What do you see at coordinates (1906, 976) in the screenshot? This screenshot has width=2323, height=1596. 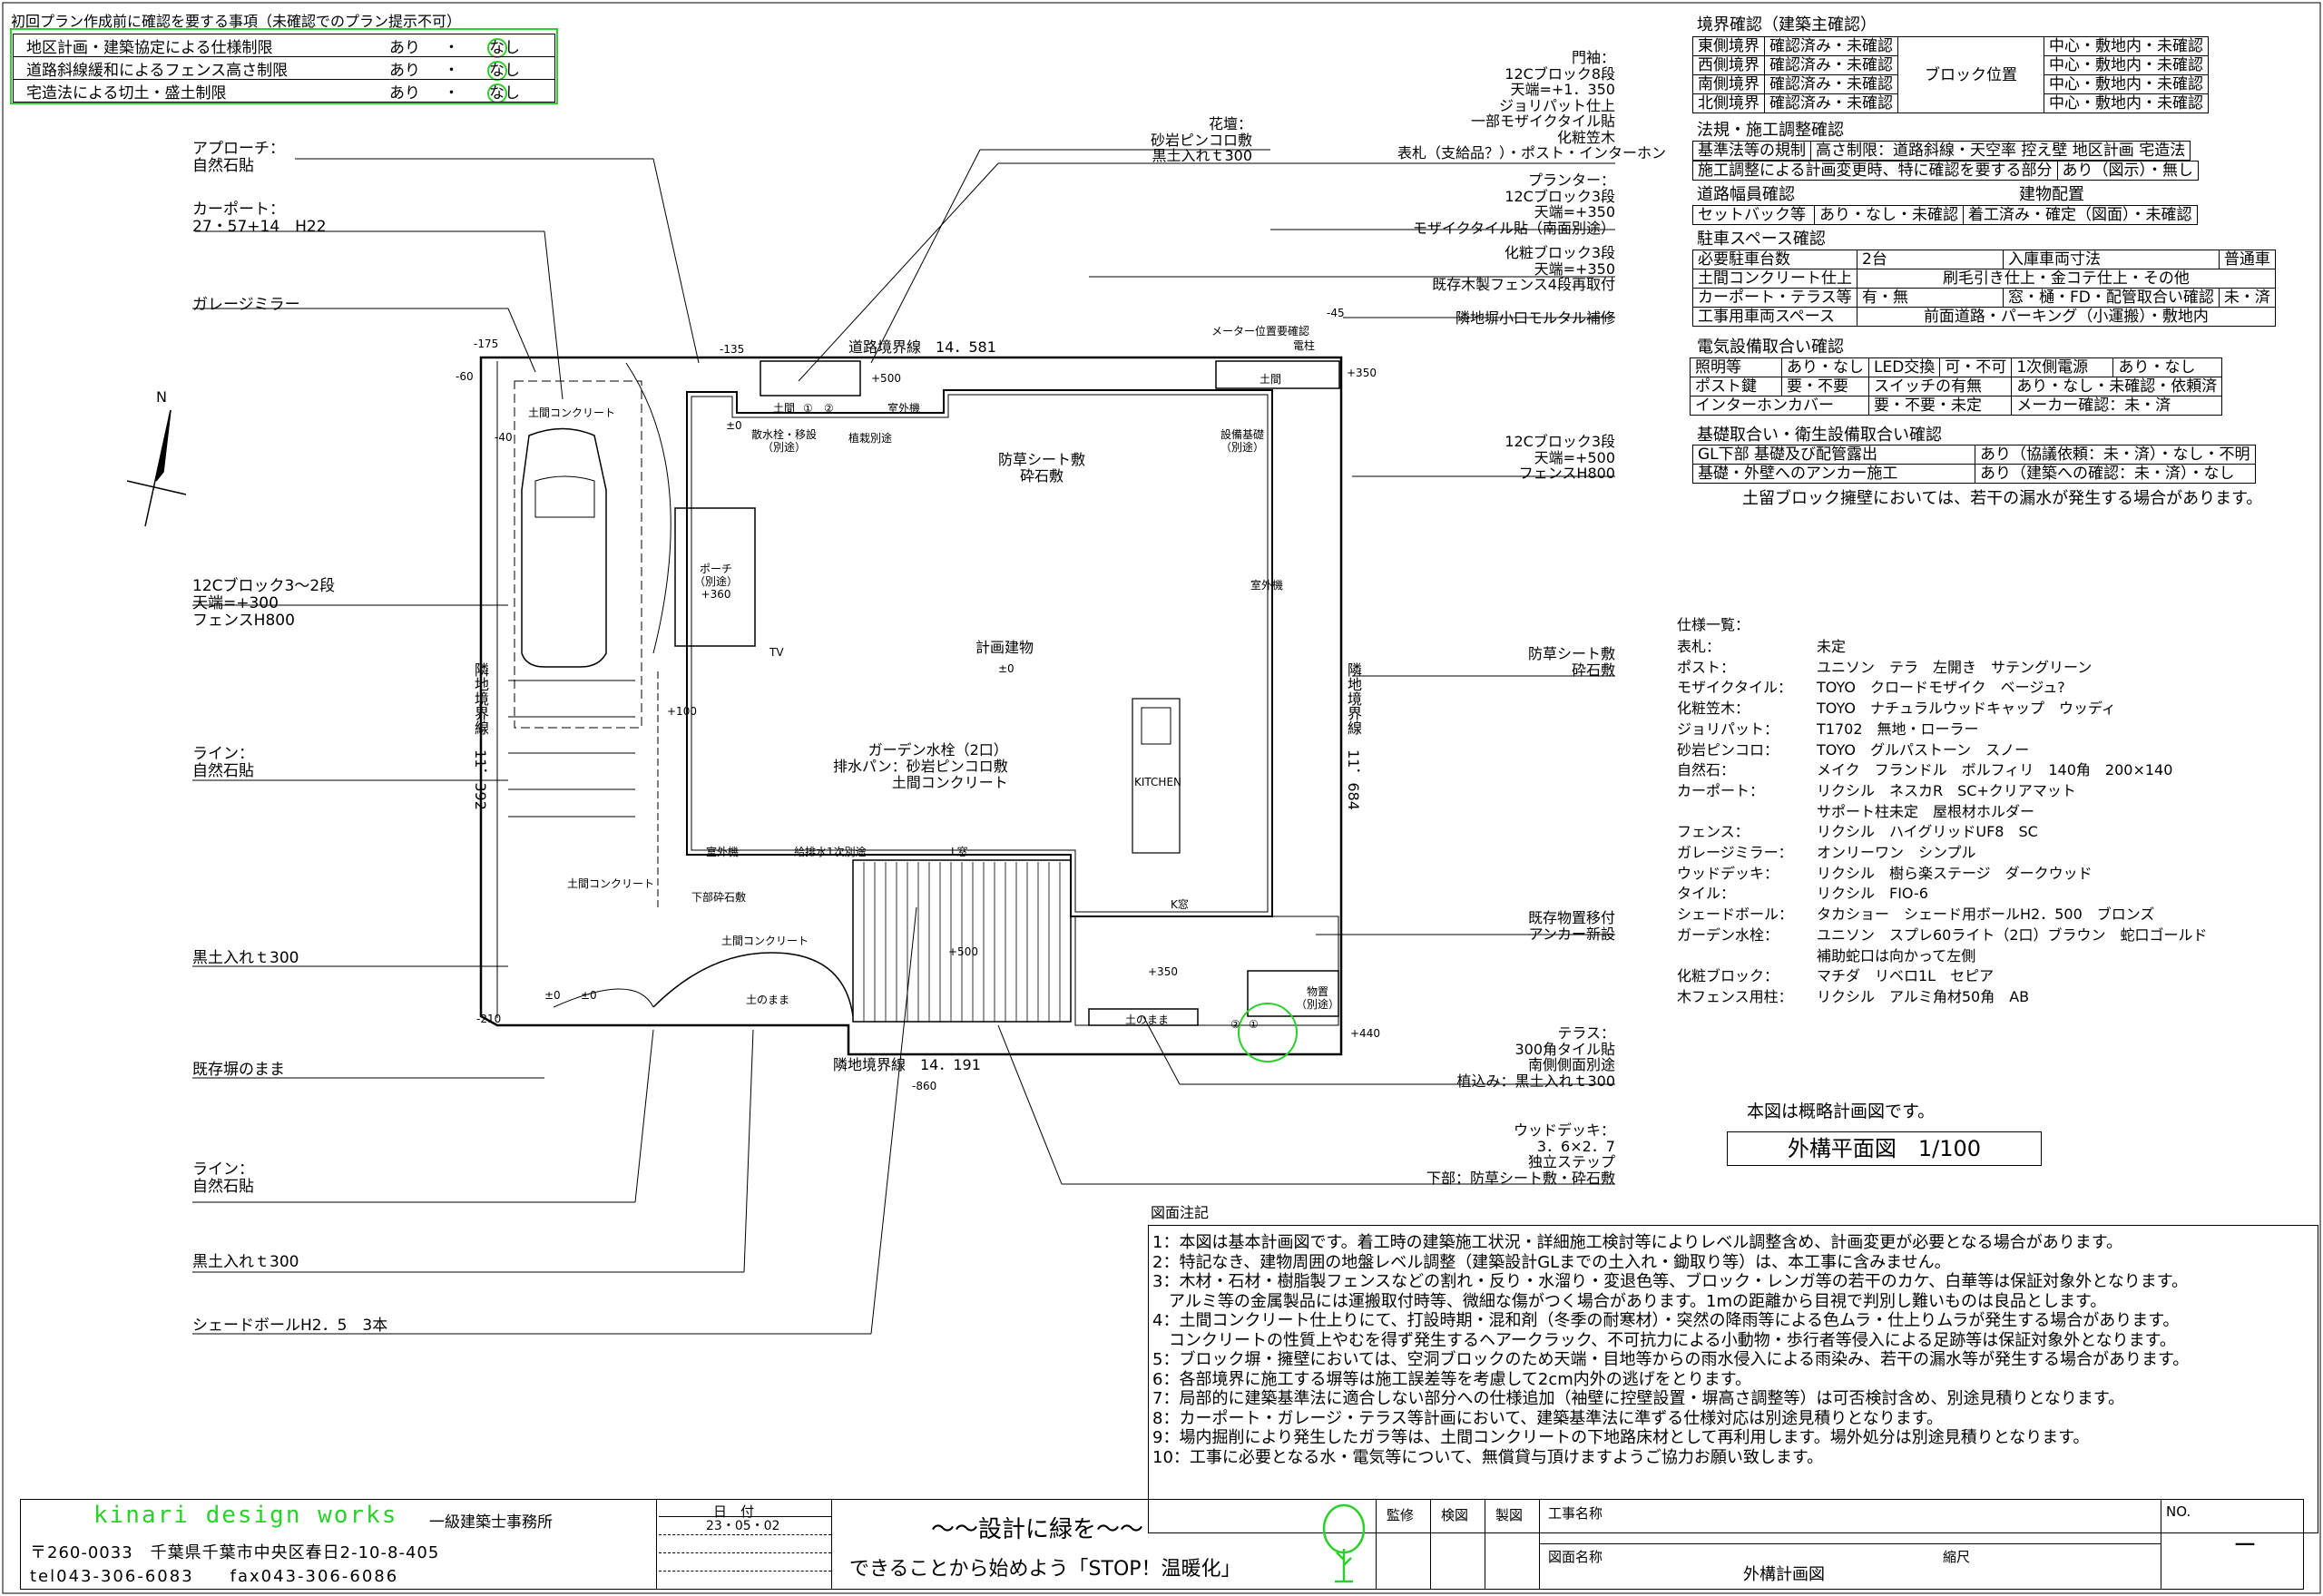 I see `spec-value: マチダ リベロ1L セピア` at bounding box center [1906, 976].